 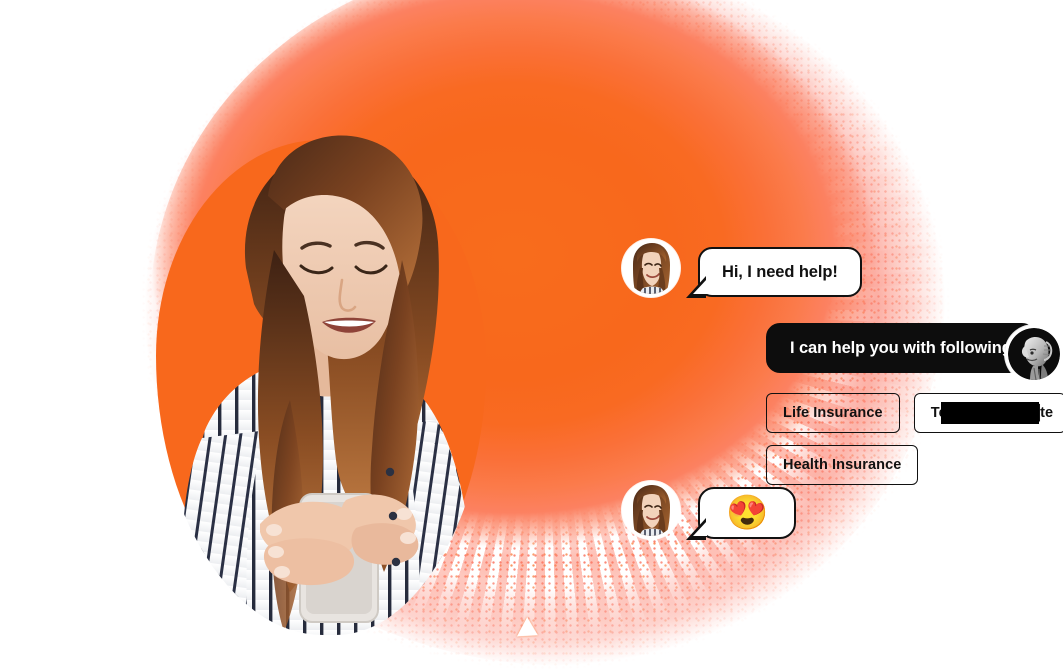 I want to click on redaction-bar, so click(x=989, y=413).